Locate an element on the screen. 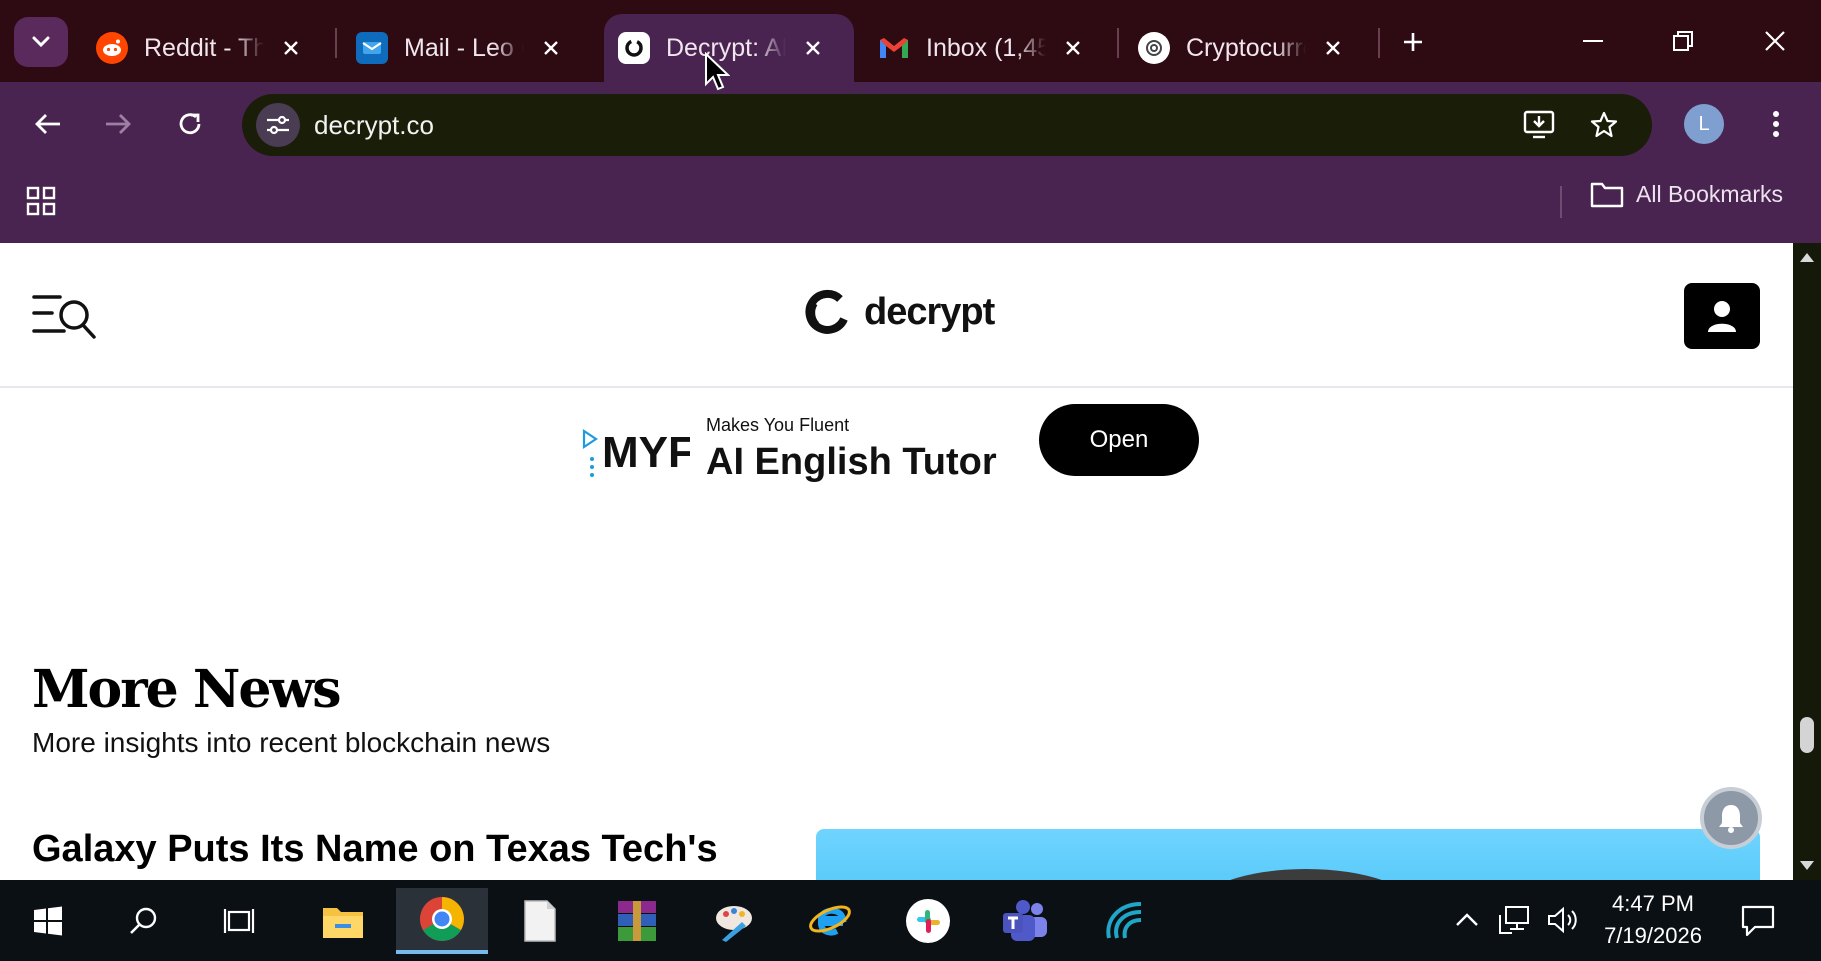 Image resolution: width=1821 pixels, height=961 pixels. file-explorer-icon is located at coordinates (343, 923).